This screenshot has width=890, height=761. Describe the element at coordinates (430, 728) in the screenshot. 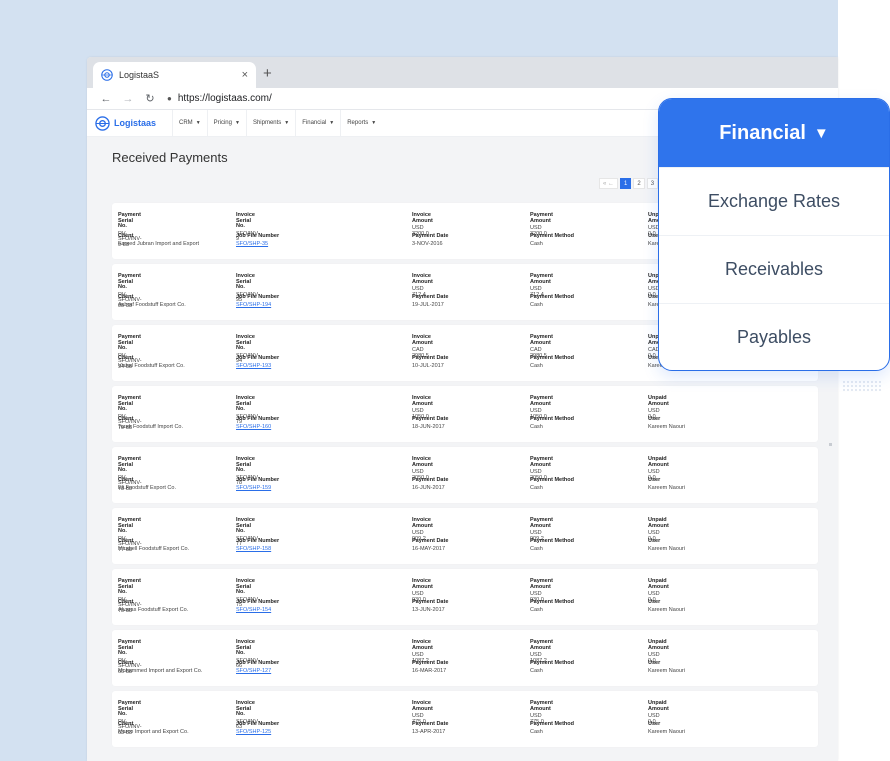

I see `payment-field: Payment Date 13-APR-2017` at that location.